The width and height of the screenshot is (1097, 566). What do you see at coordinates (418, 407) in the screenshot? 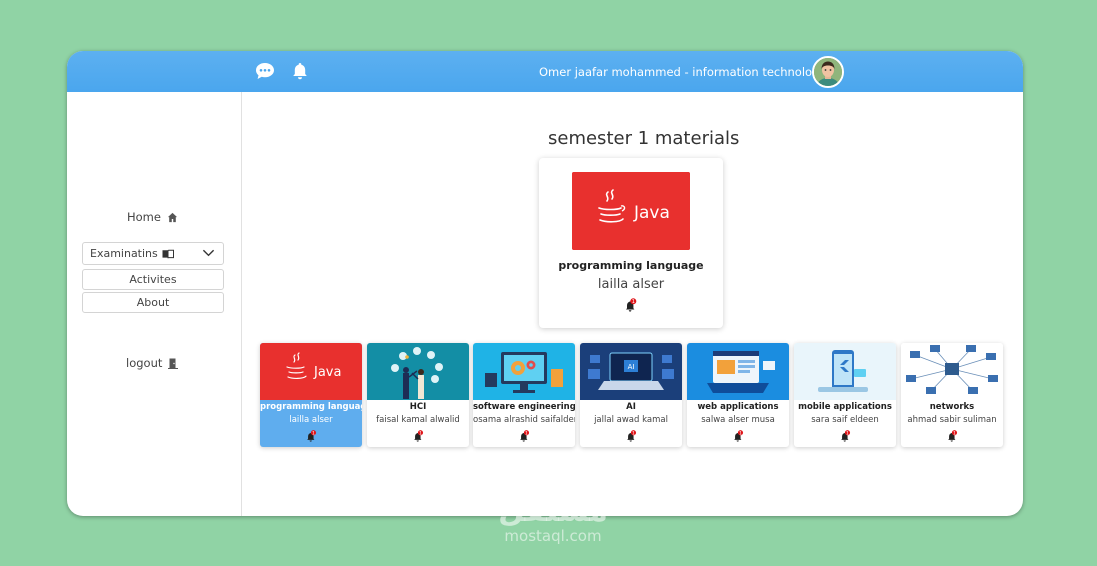
I see `course-title: HCI` at bounding box center [418, 407].